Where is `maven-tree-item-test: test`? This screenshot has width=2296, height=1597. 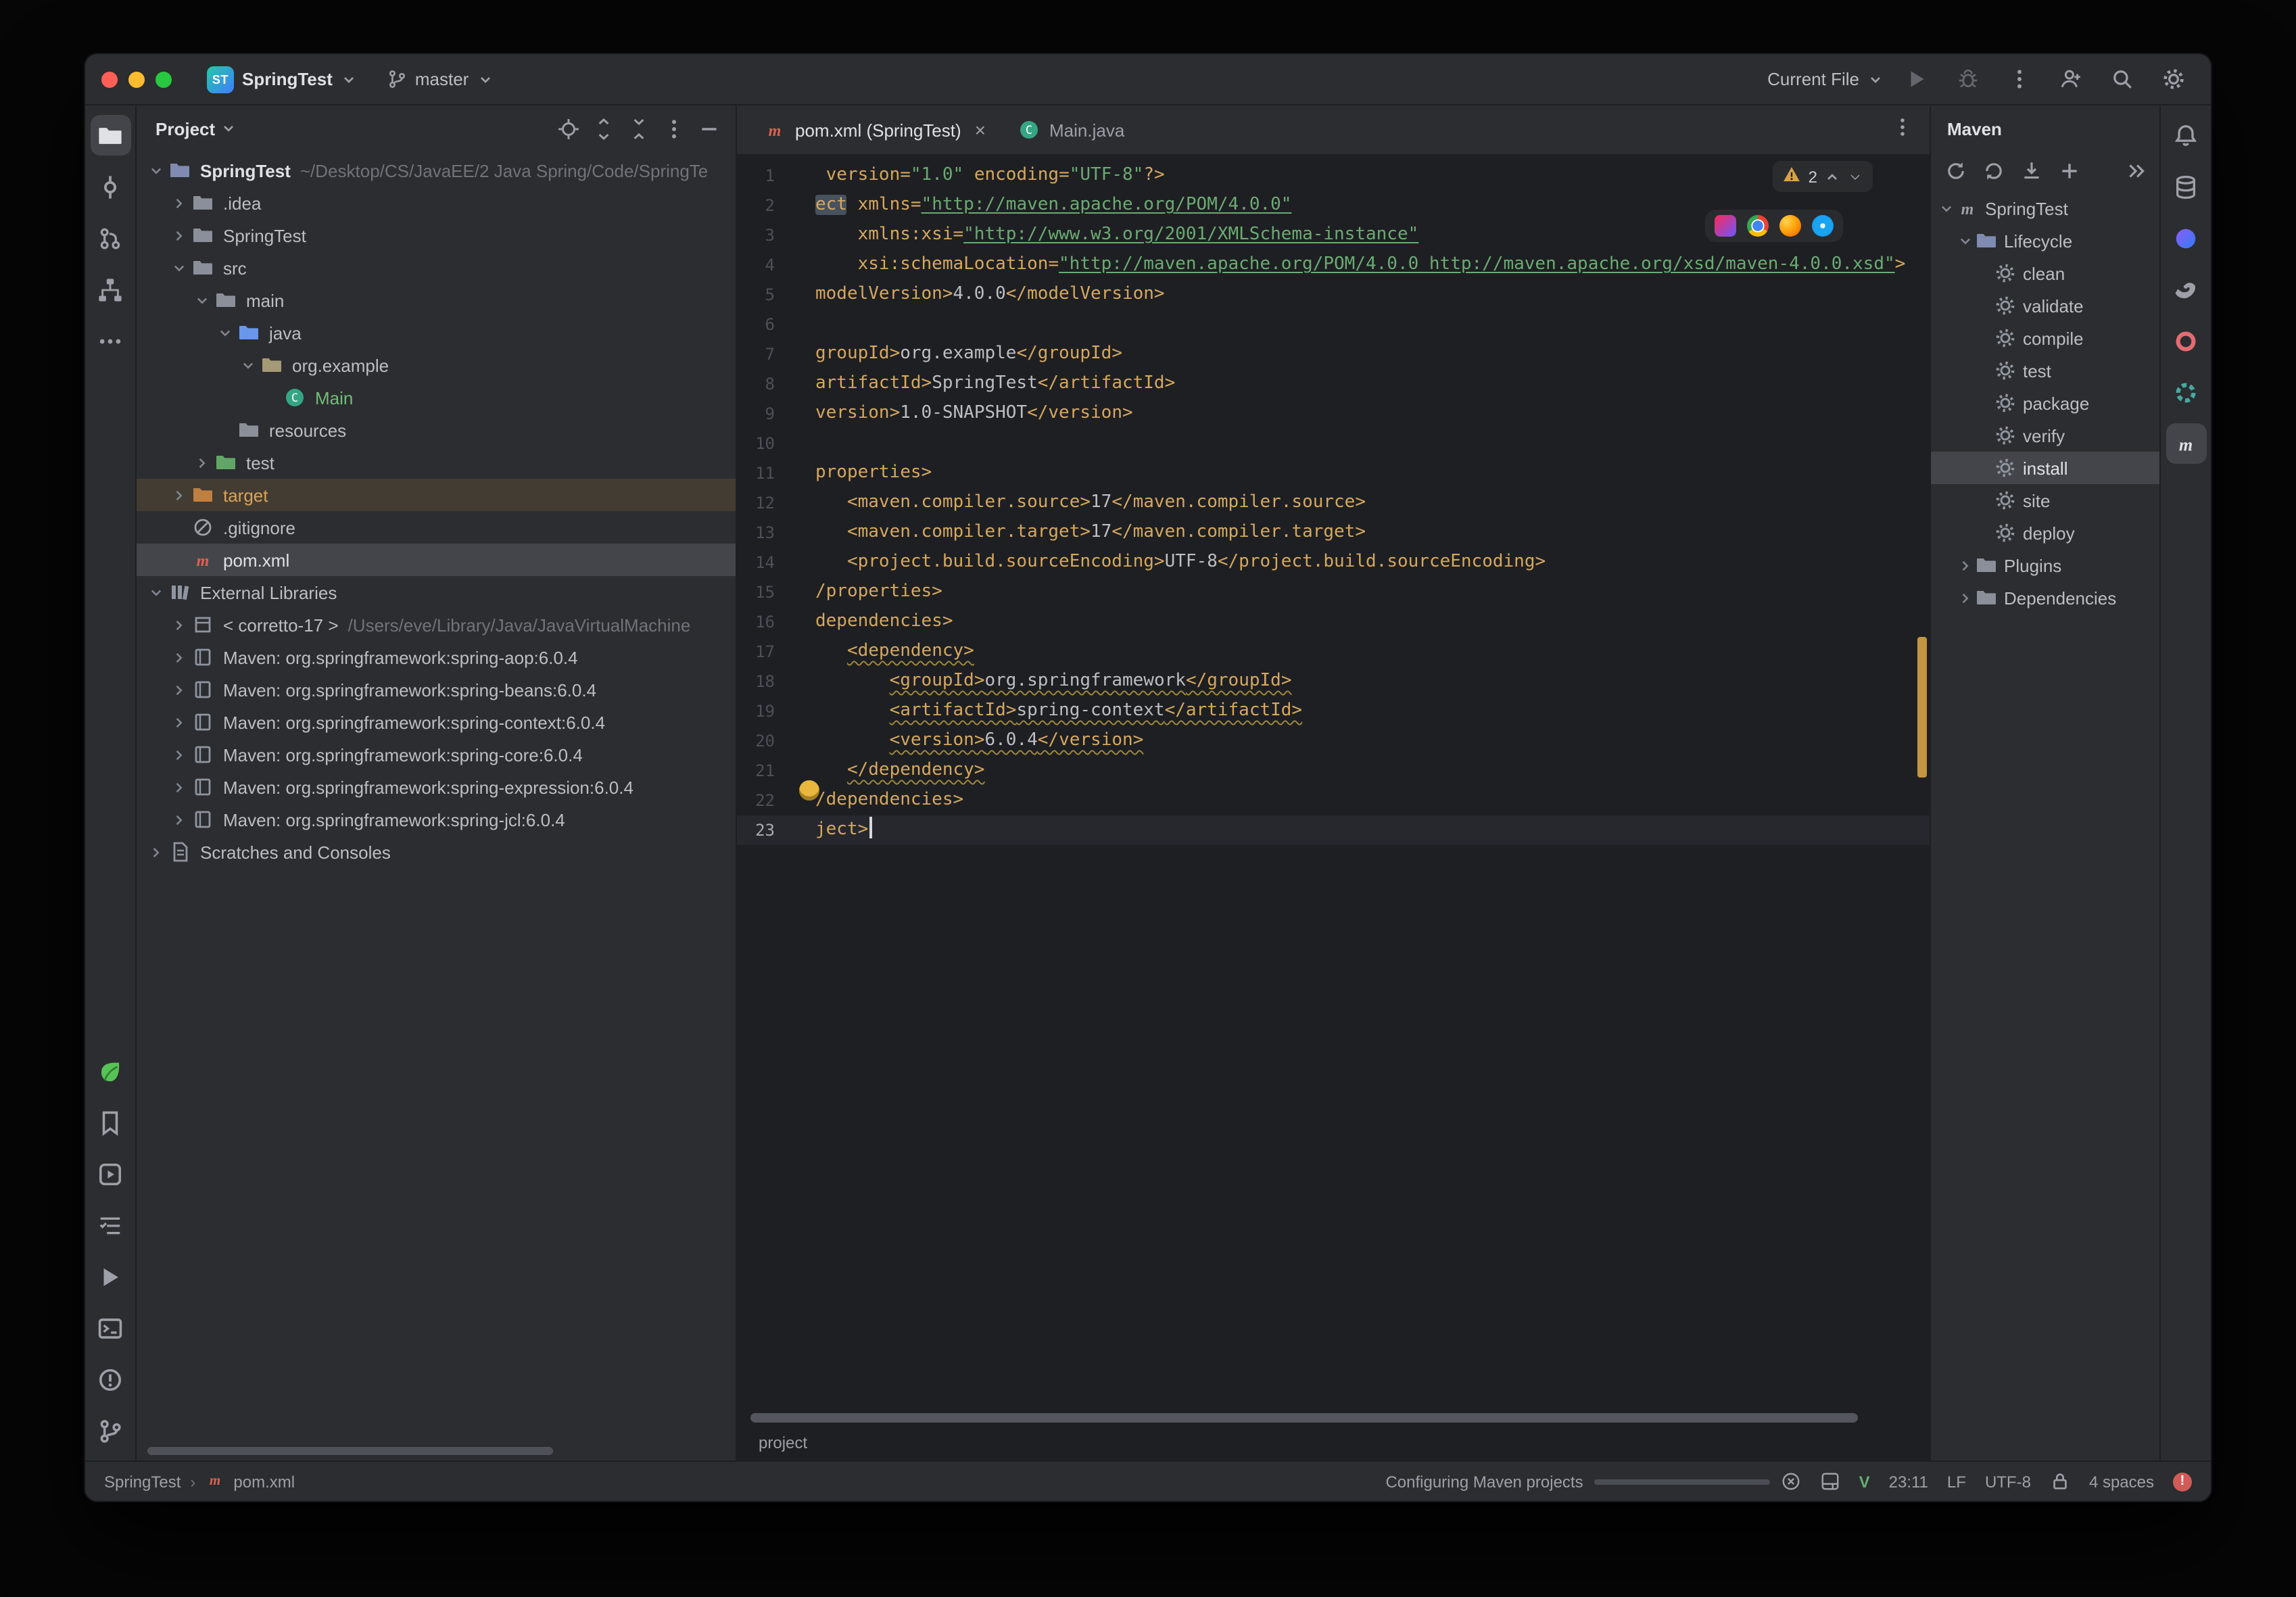 maven-tree-item-test: test is located at coordinates (2045, 370).